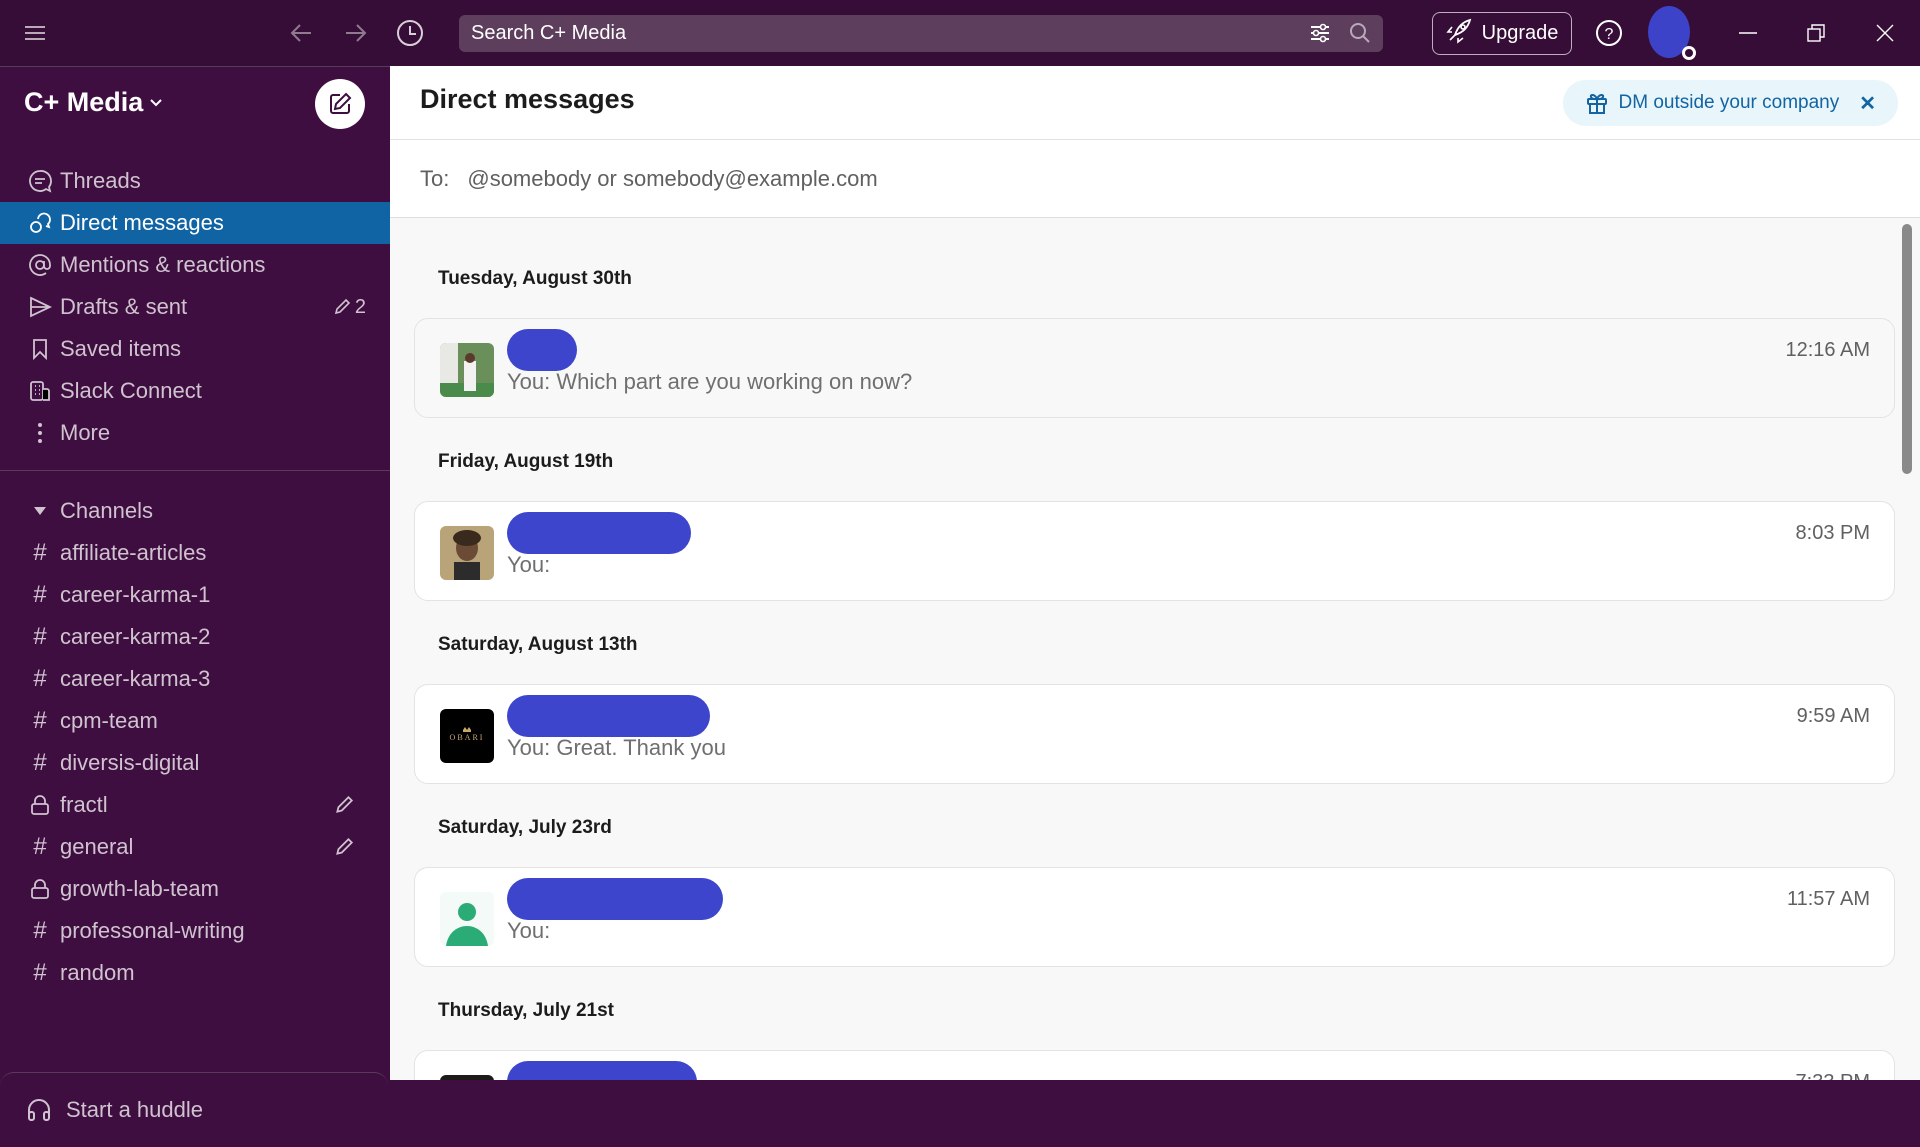 The height and width of the screenshot is (1147, 1920). I want to click on sidebar-divider, so click(195, 470).